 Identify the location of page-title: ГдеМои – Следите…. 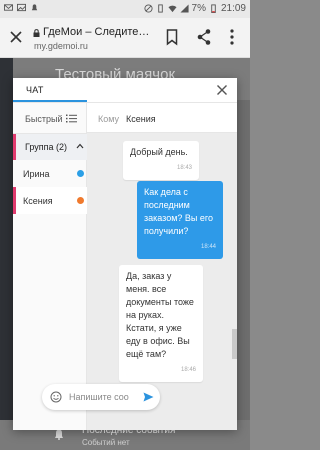
(96, 32).